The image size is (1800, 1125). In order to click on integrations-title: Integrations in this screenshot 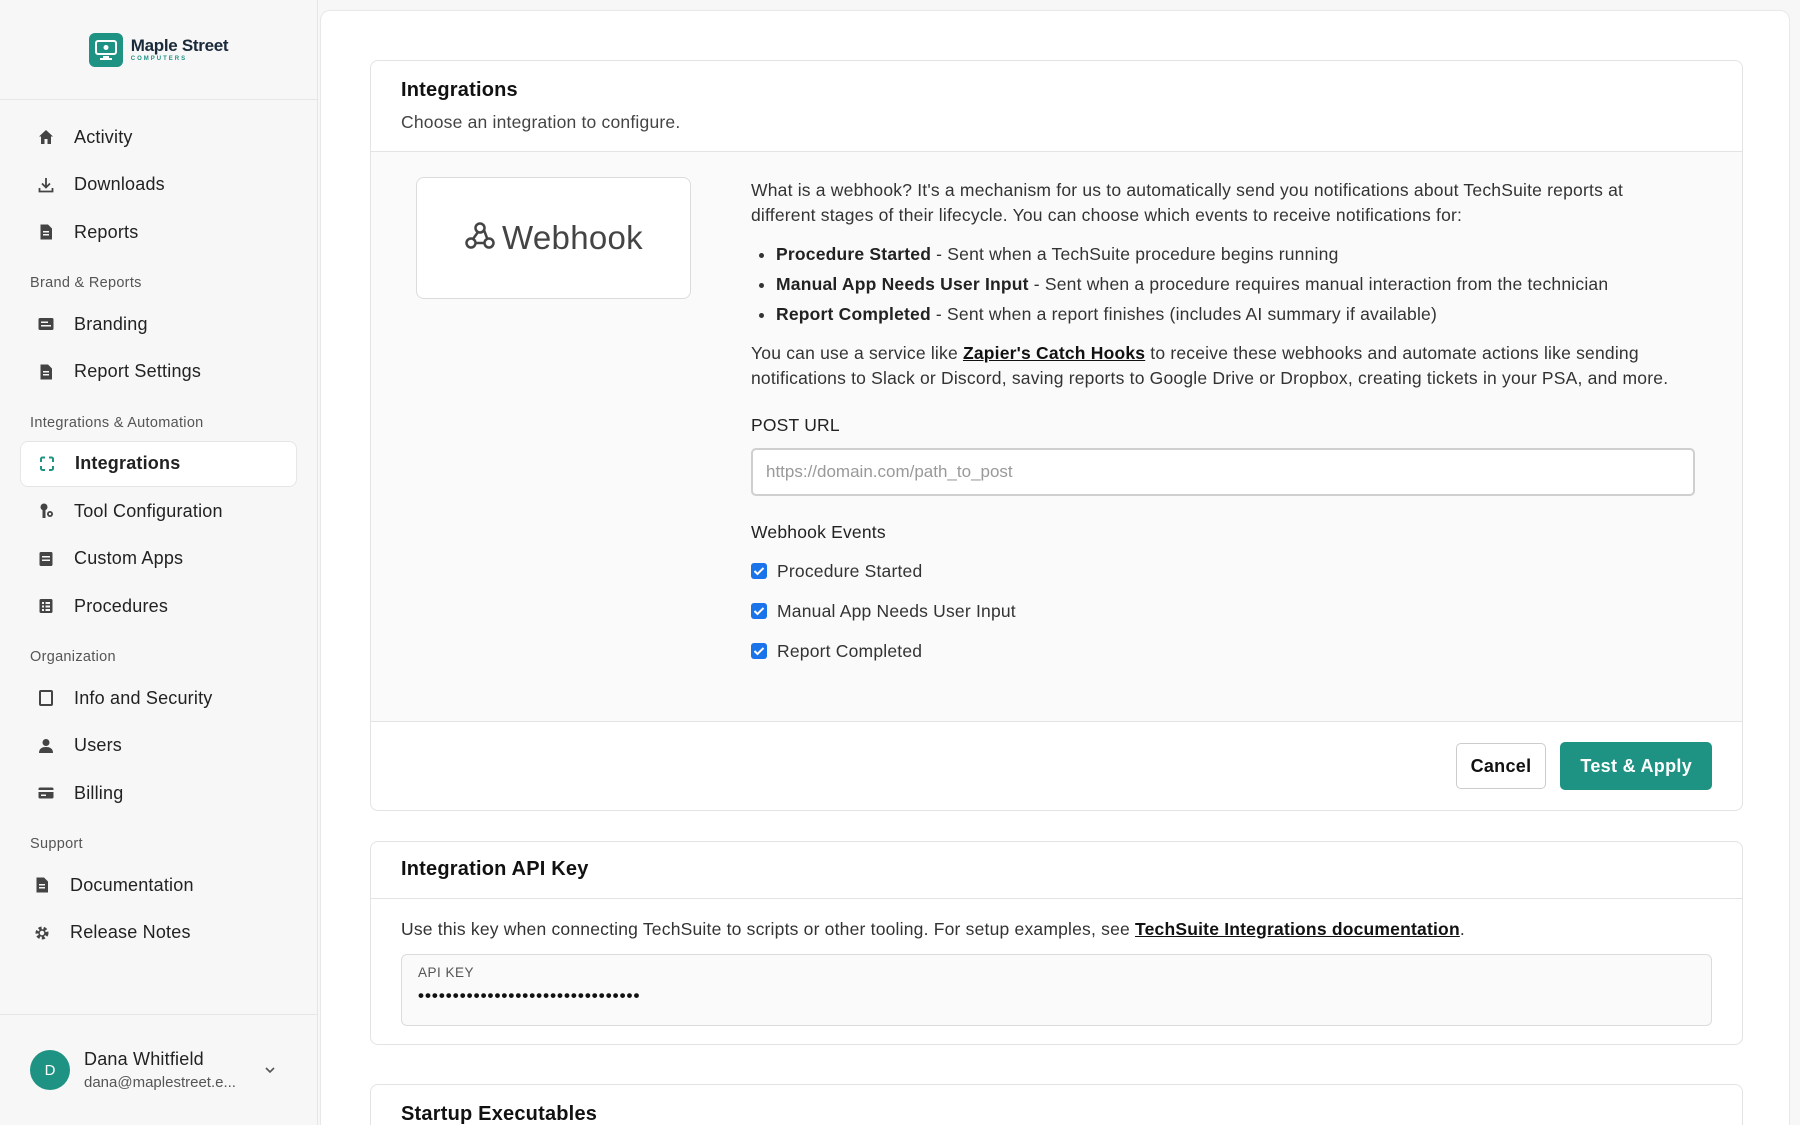, I will do `click(459, 90)`.